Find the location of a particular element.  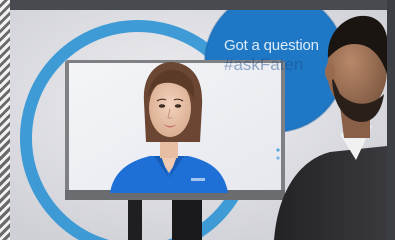

right-border is located at coordinates (391, 120).